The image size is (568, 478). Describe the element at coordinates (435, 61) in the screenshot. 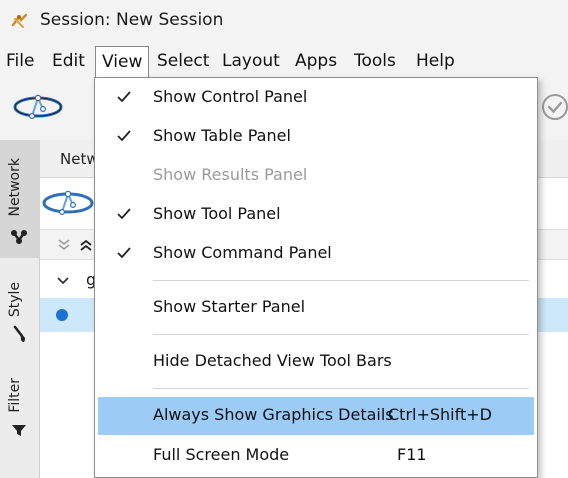

I see `menu-help: Help` at that location.